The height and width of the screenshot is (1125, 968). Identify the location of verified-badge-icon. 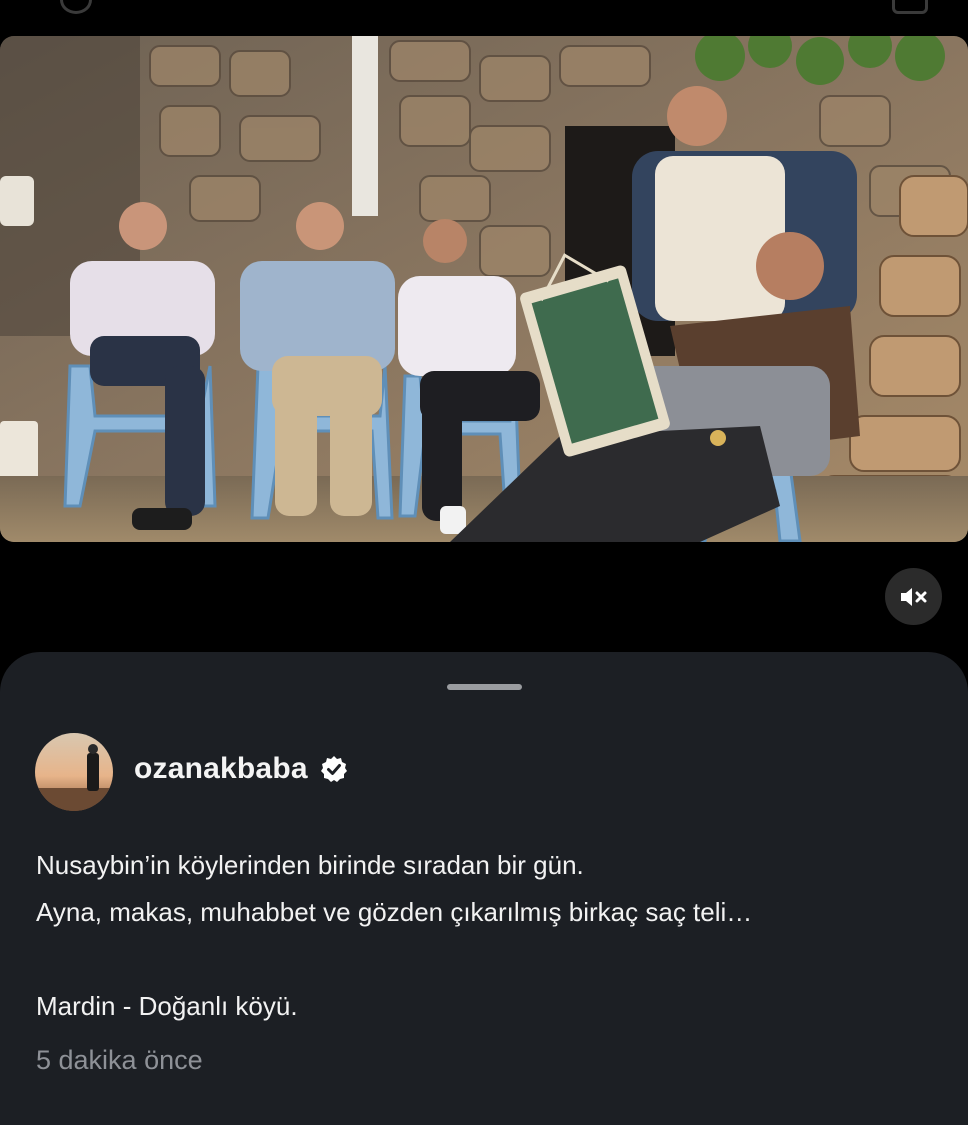
(333, 769).